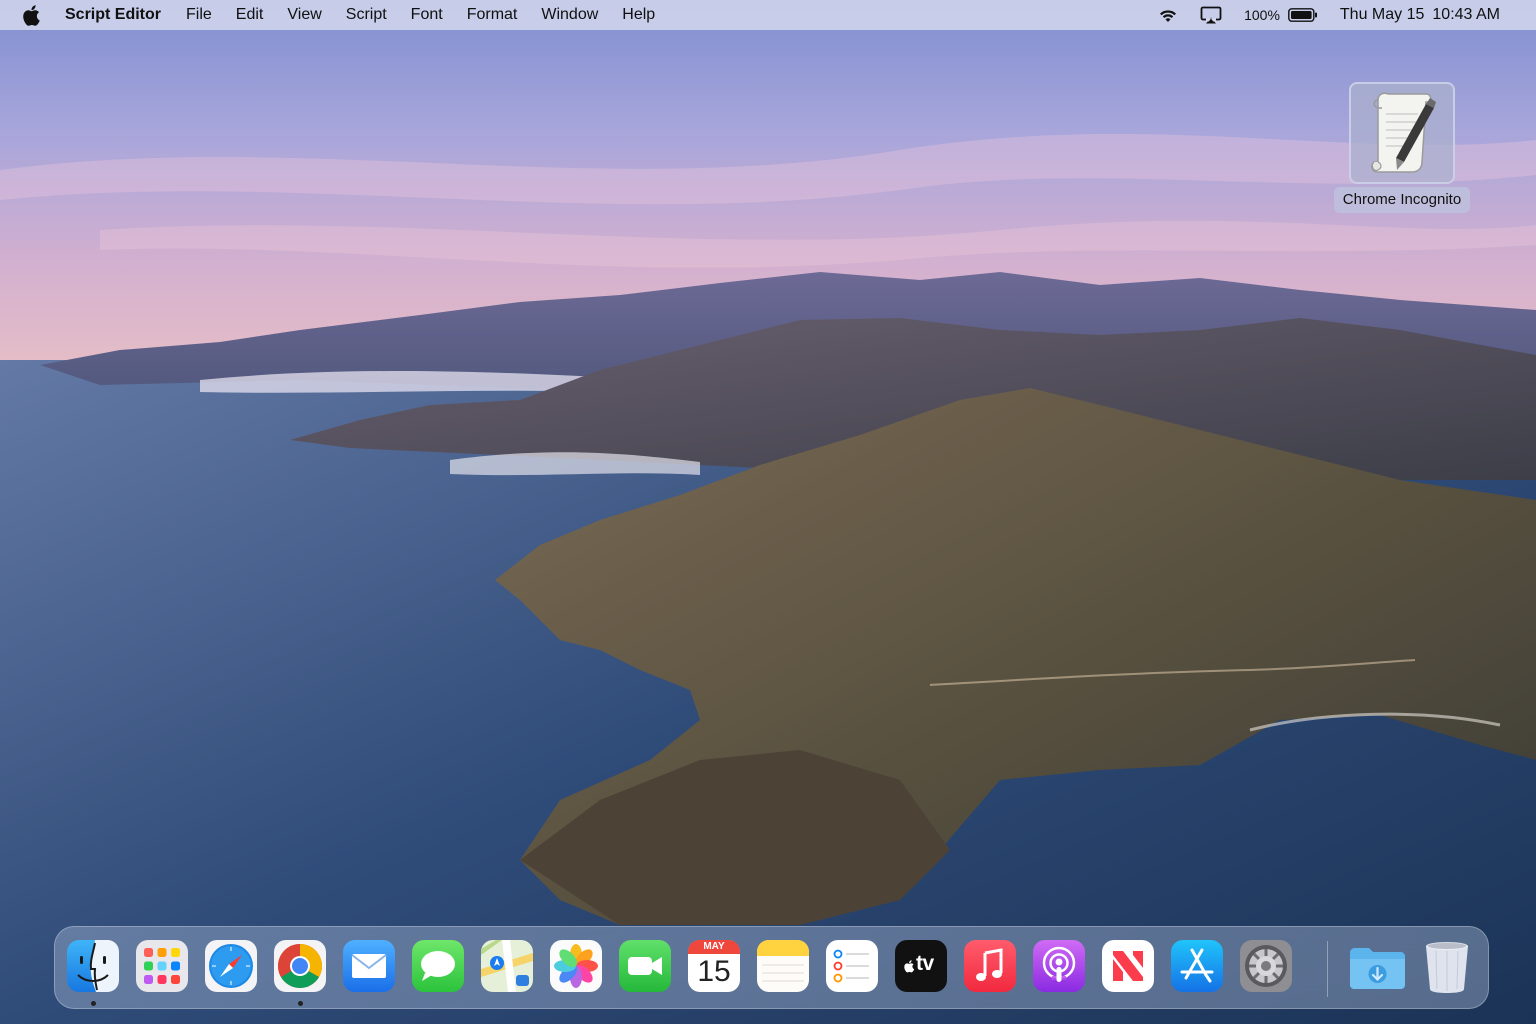  I want to click on desktop-file-chrome-incognito: Chrome Incognito, so click(1402, 148).